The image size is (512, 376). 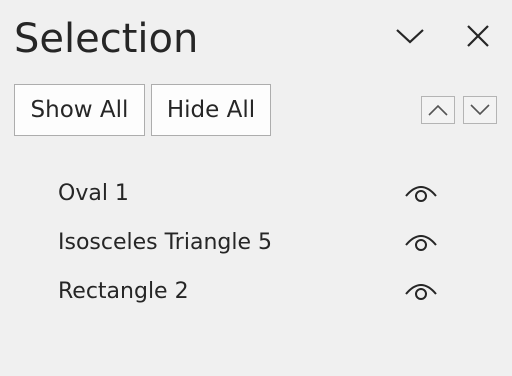 What do you see at coordinates (211, 110) in the screenshot?
I see `hide-all-button: Hide All` at bounding box center [211, 110].